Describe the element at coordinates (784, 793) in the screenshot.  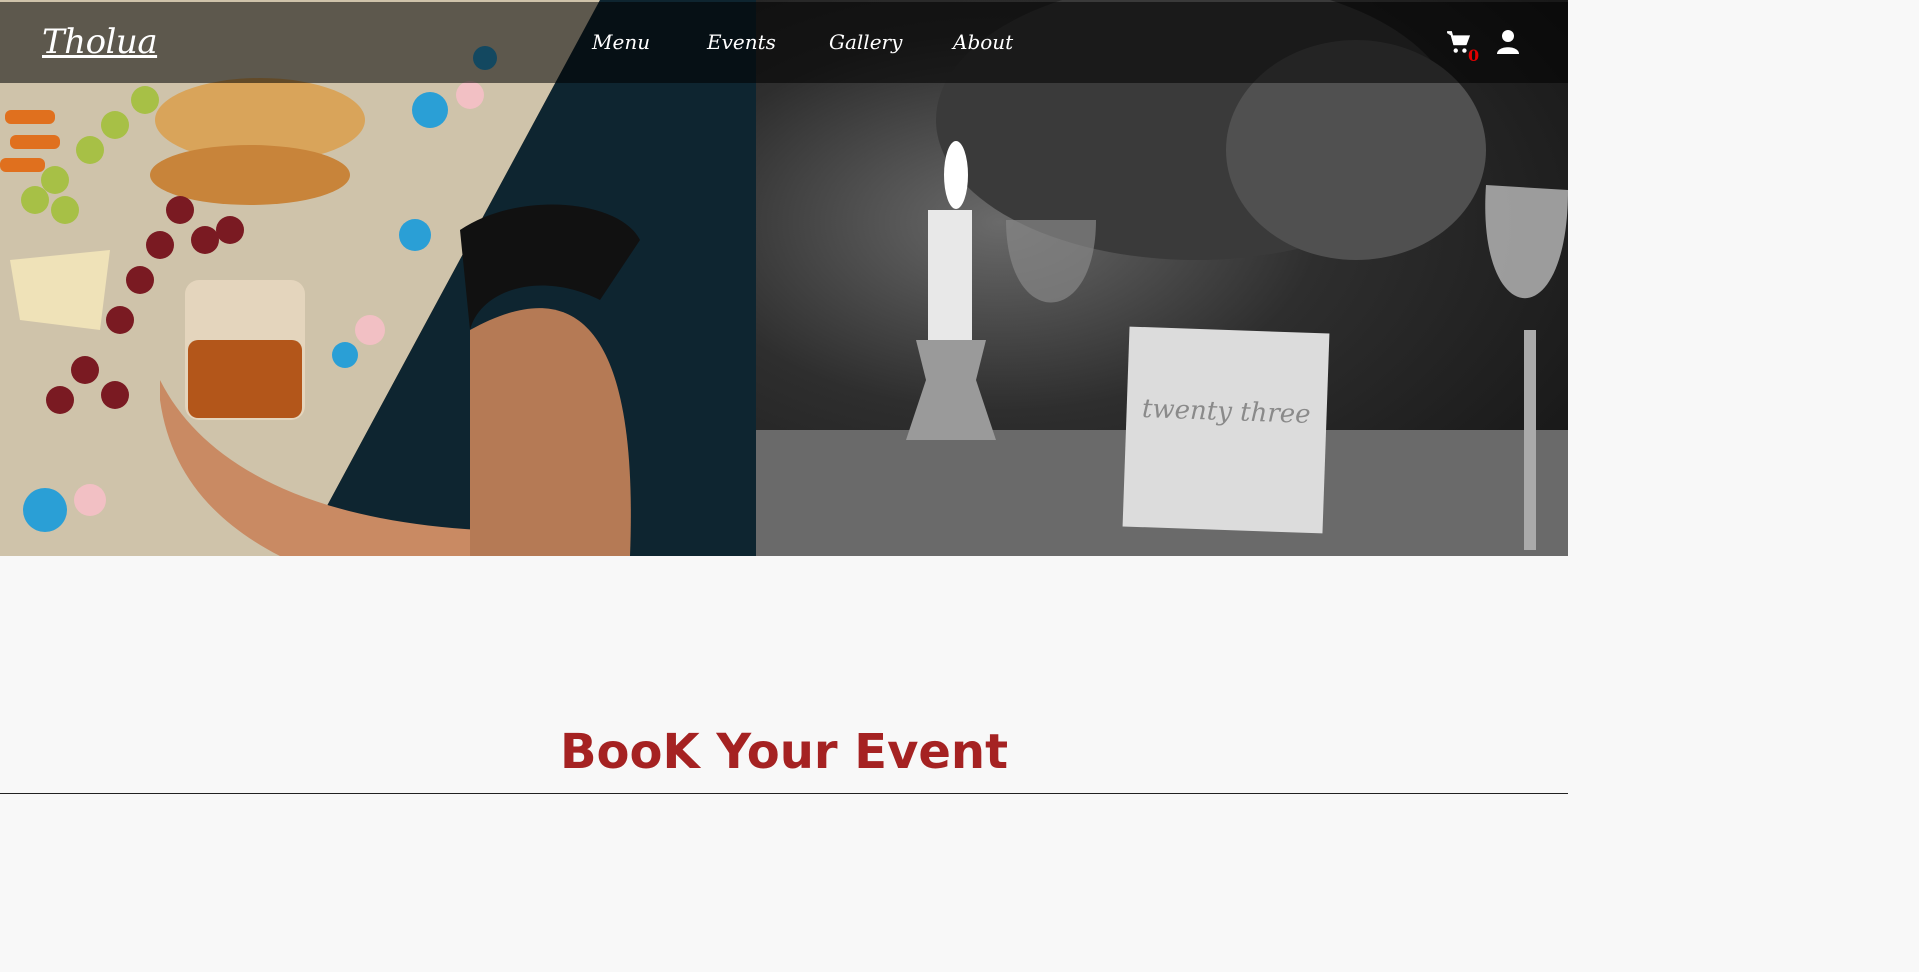
I see `bottom-divider` at that location.